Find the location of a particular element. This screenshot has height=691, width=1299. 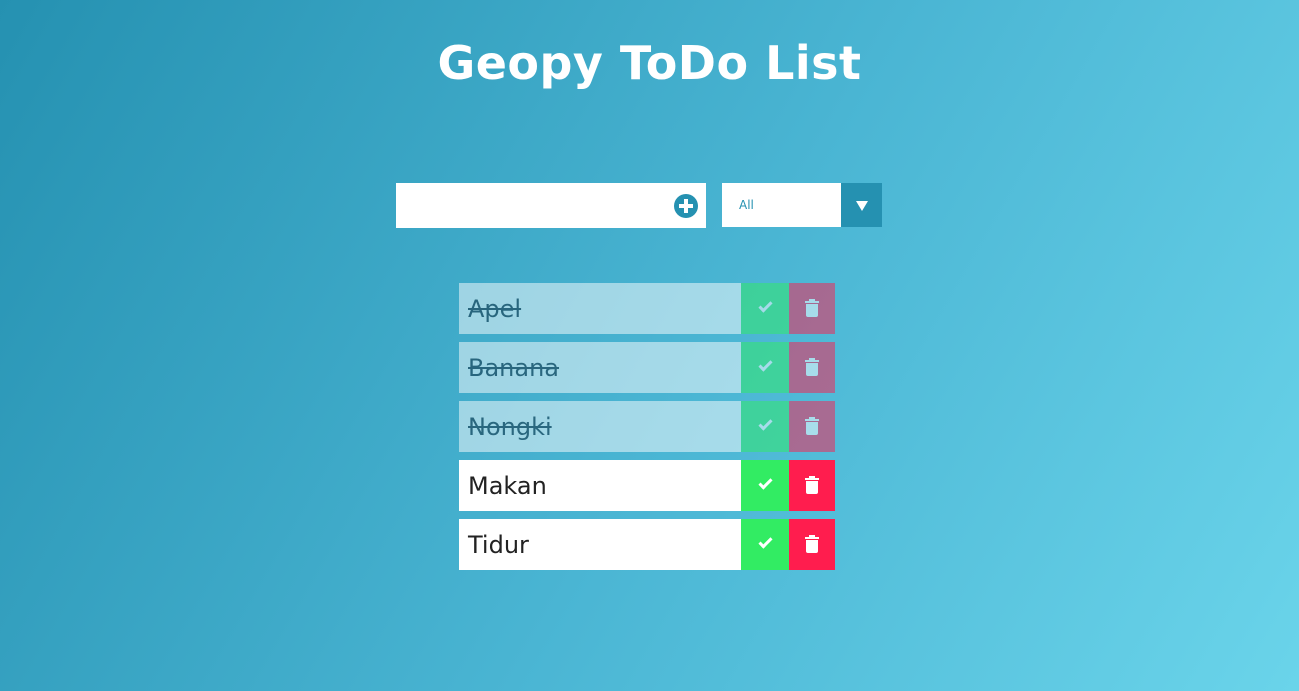

filter-dropdown-button is located at coordinates (861, 205).